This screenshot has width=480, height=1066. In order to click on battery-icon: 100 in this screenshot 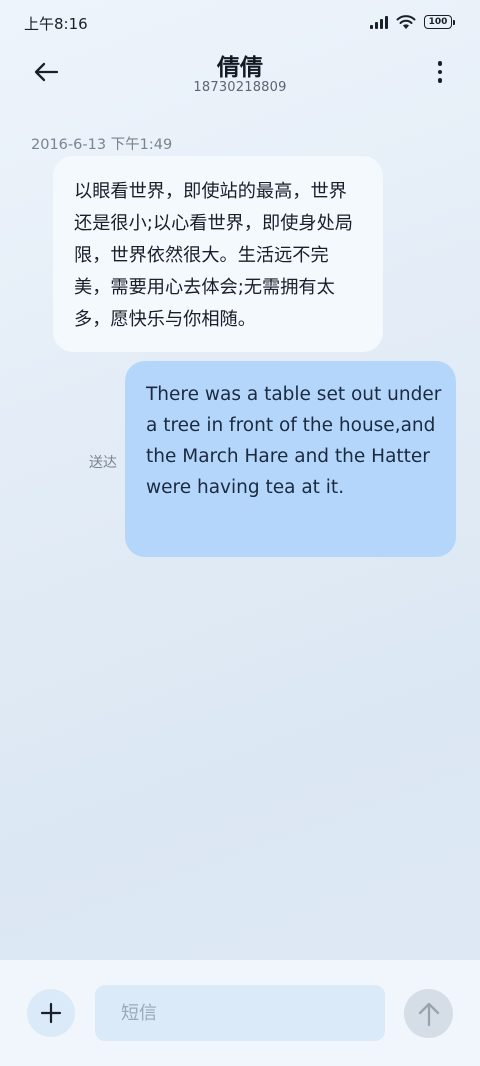, I will do `click(439, 22)`.